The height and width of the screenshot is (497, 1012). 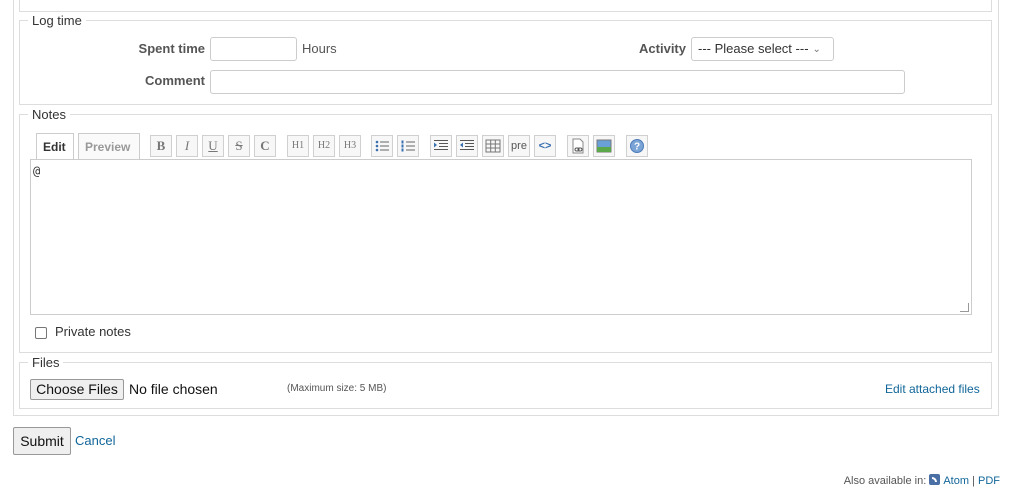 I want to click on indent-icon, so click(x=441, y=145).